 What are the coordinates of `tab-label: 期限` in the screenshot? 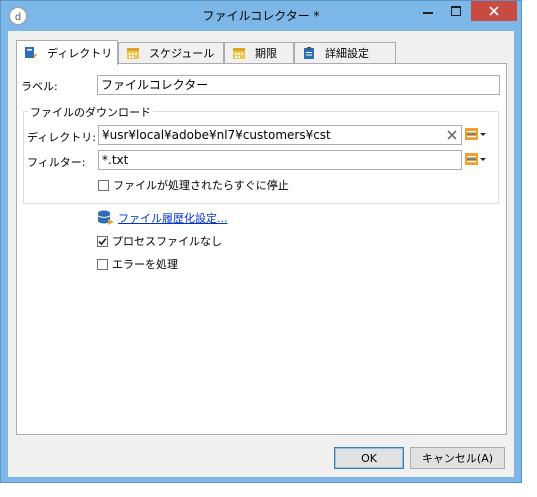 It's located at (266, 53).